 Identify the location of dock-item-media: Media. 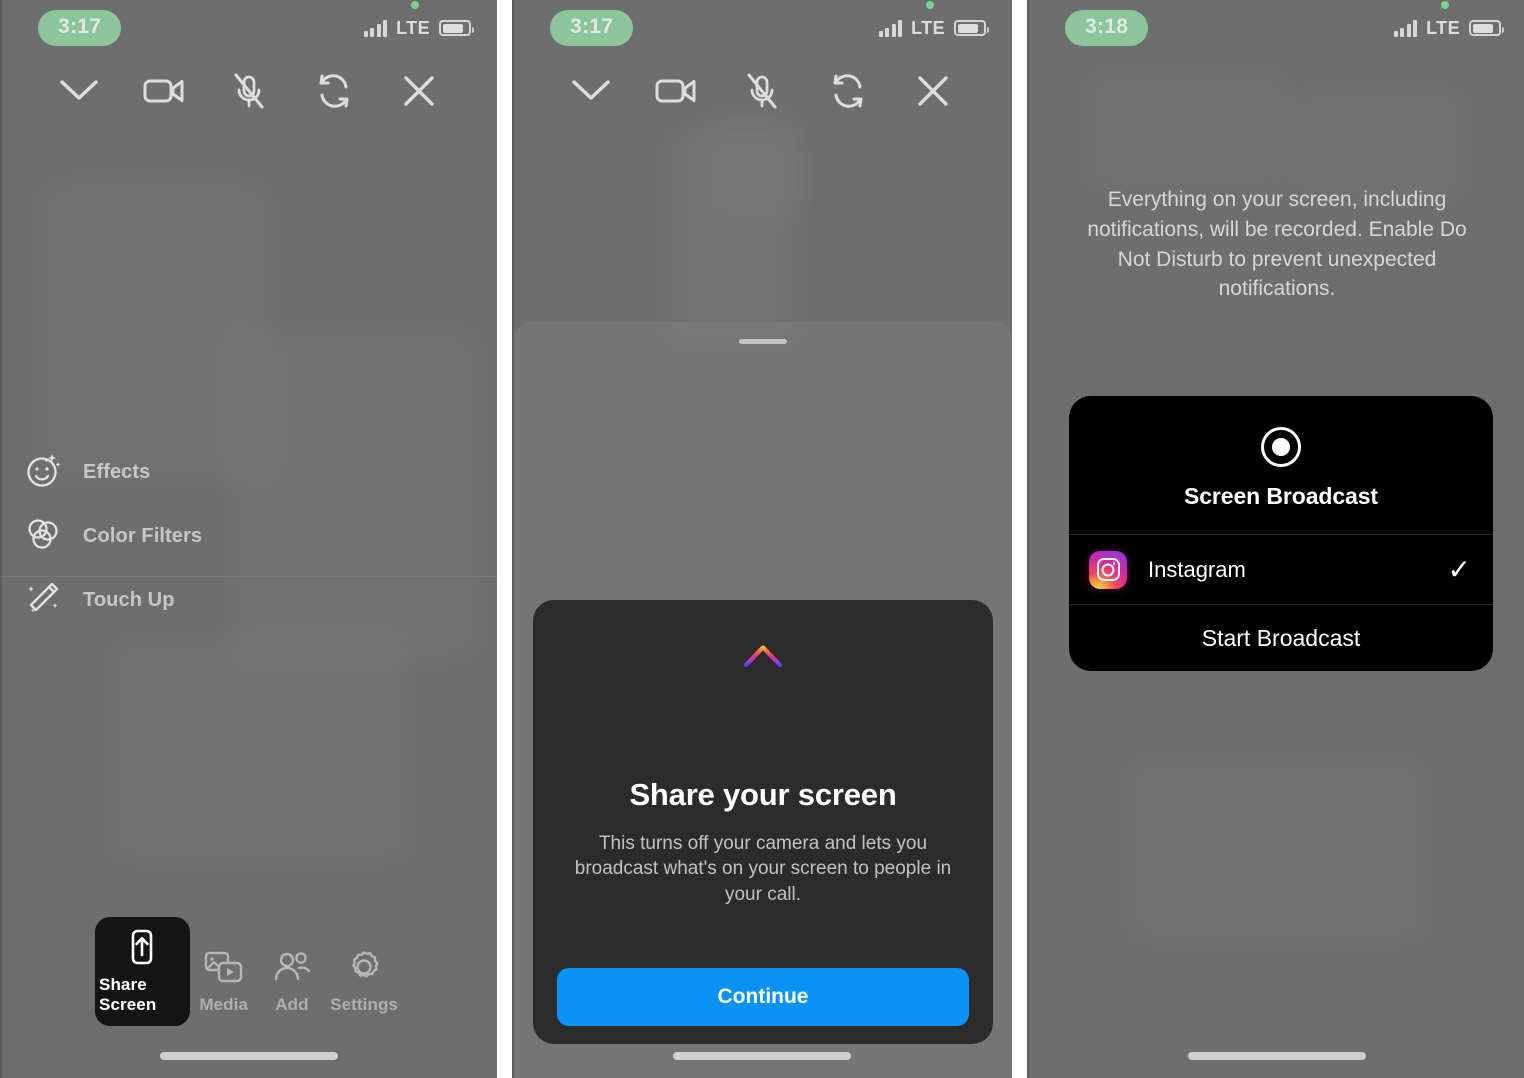
(224, 981).